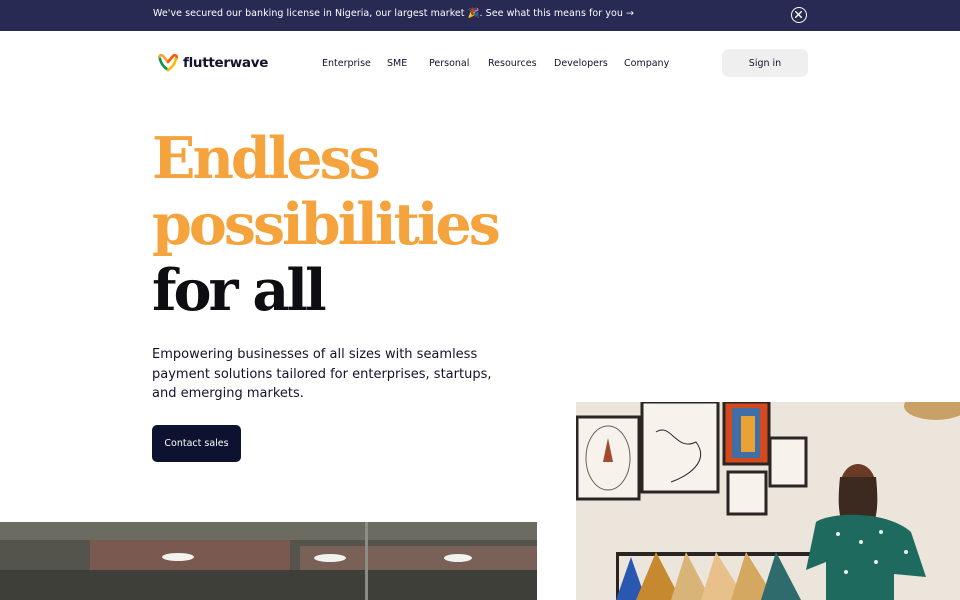 Image resolution: width=960 pixels, height=600 pixels. Describe the element at coordinates (581, 63) in the screenshot. I see `nav-developers: Developers` at that location.